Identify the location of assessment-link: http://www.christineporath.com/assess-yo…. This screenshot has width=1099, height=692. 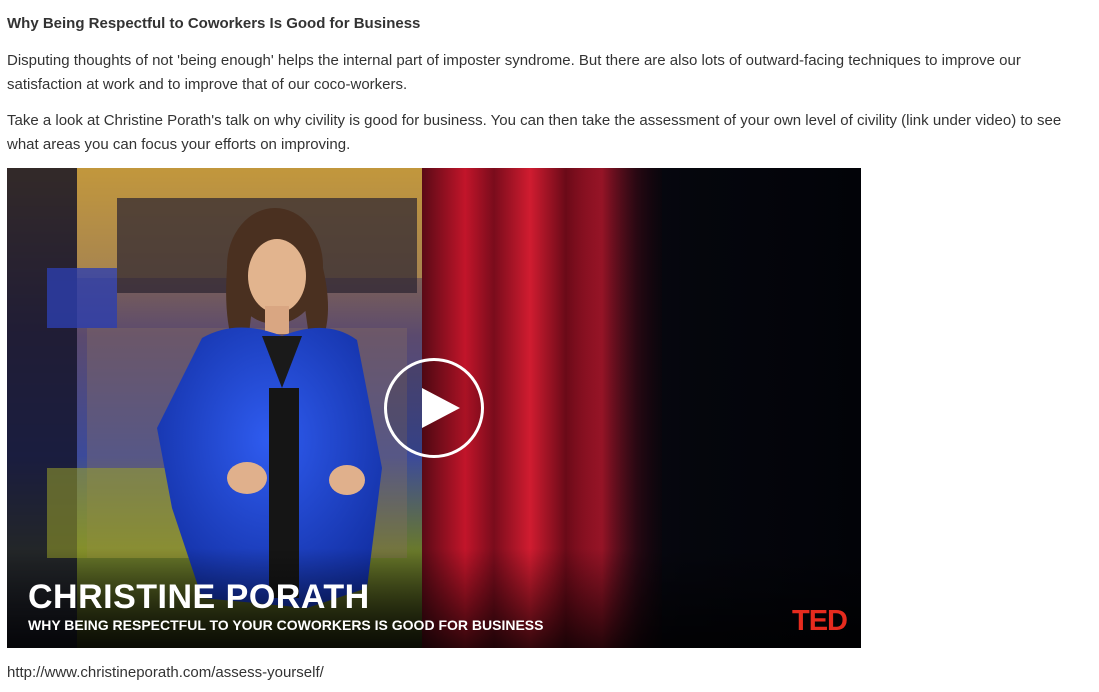
(165, 673).